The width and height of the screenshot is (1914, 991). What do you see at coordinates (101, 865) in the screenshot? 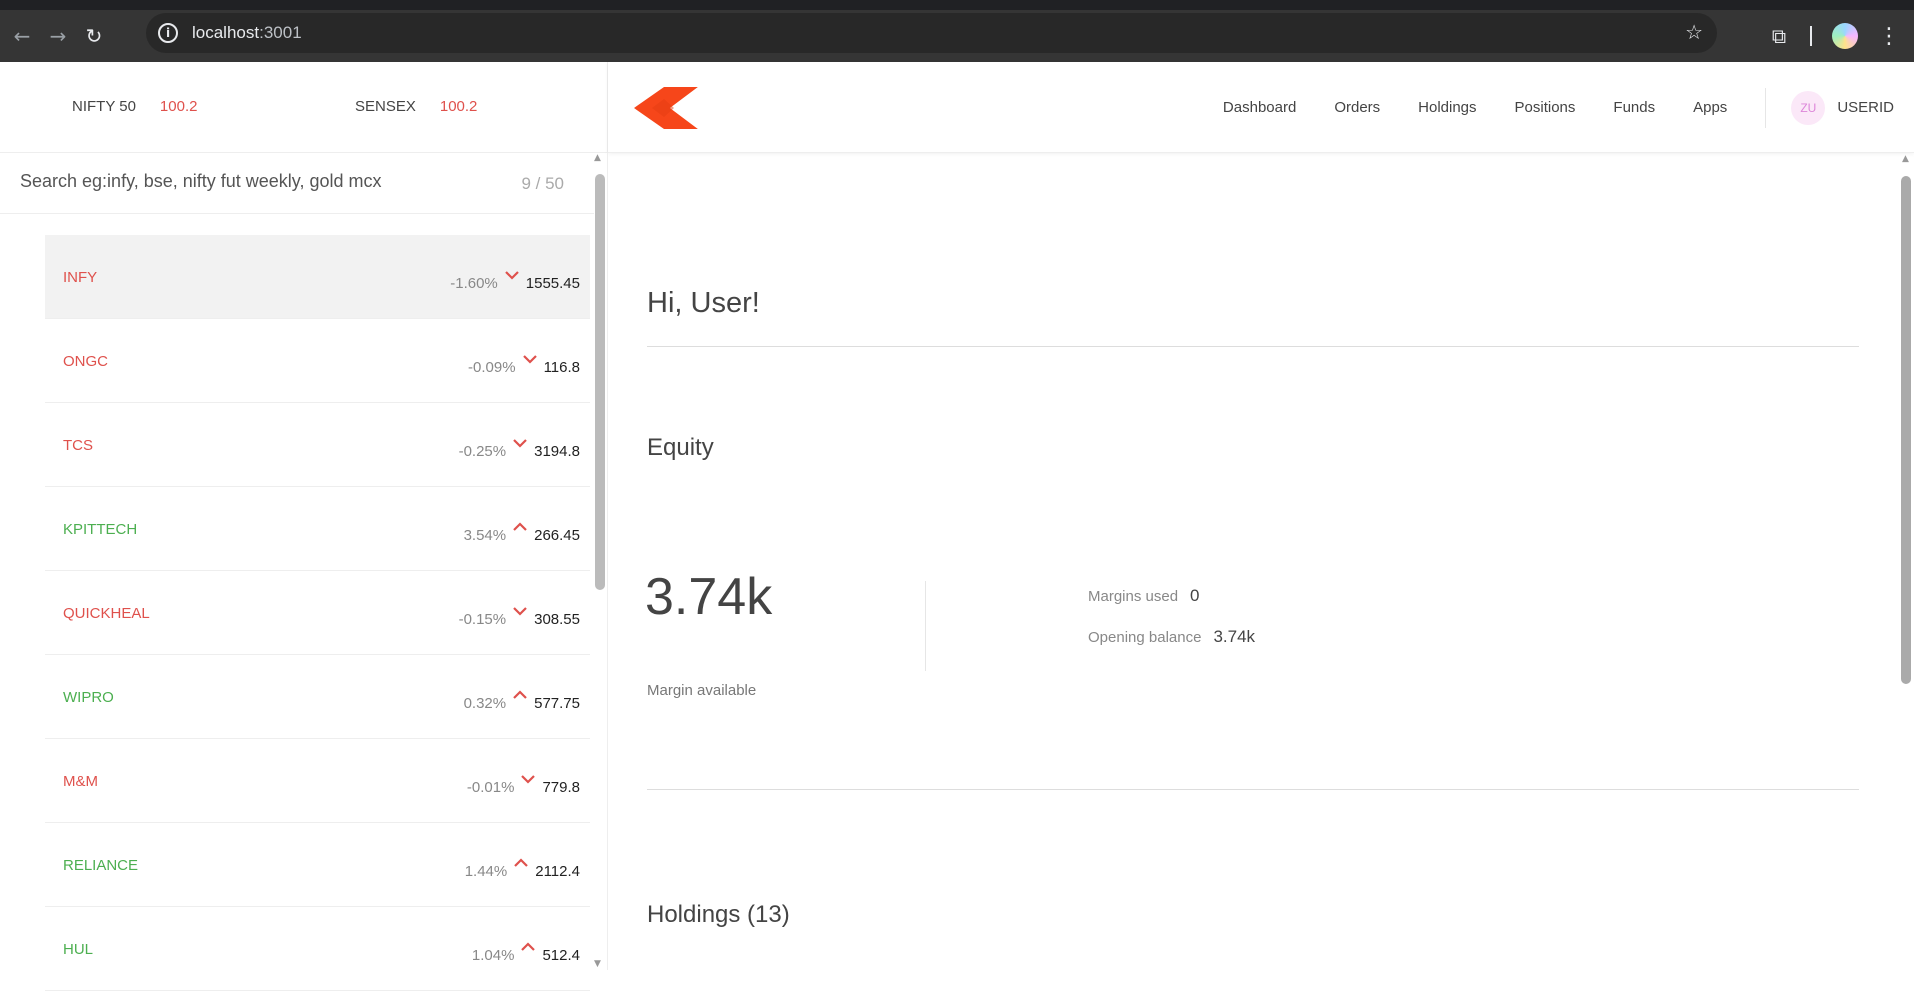
I see `instrument-name: RELIANCE` at bounding box center [101, 865].